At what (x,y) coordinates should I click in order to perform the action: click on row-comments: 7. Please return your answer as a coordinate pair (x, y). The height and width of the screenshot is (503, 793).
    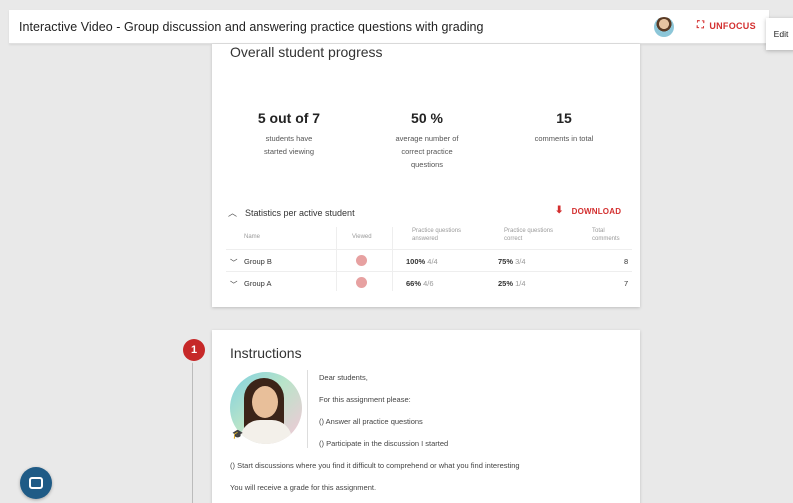
    Looking at the image, I should click on (626, 283).